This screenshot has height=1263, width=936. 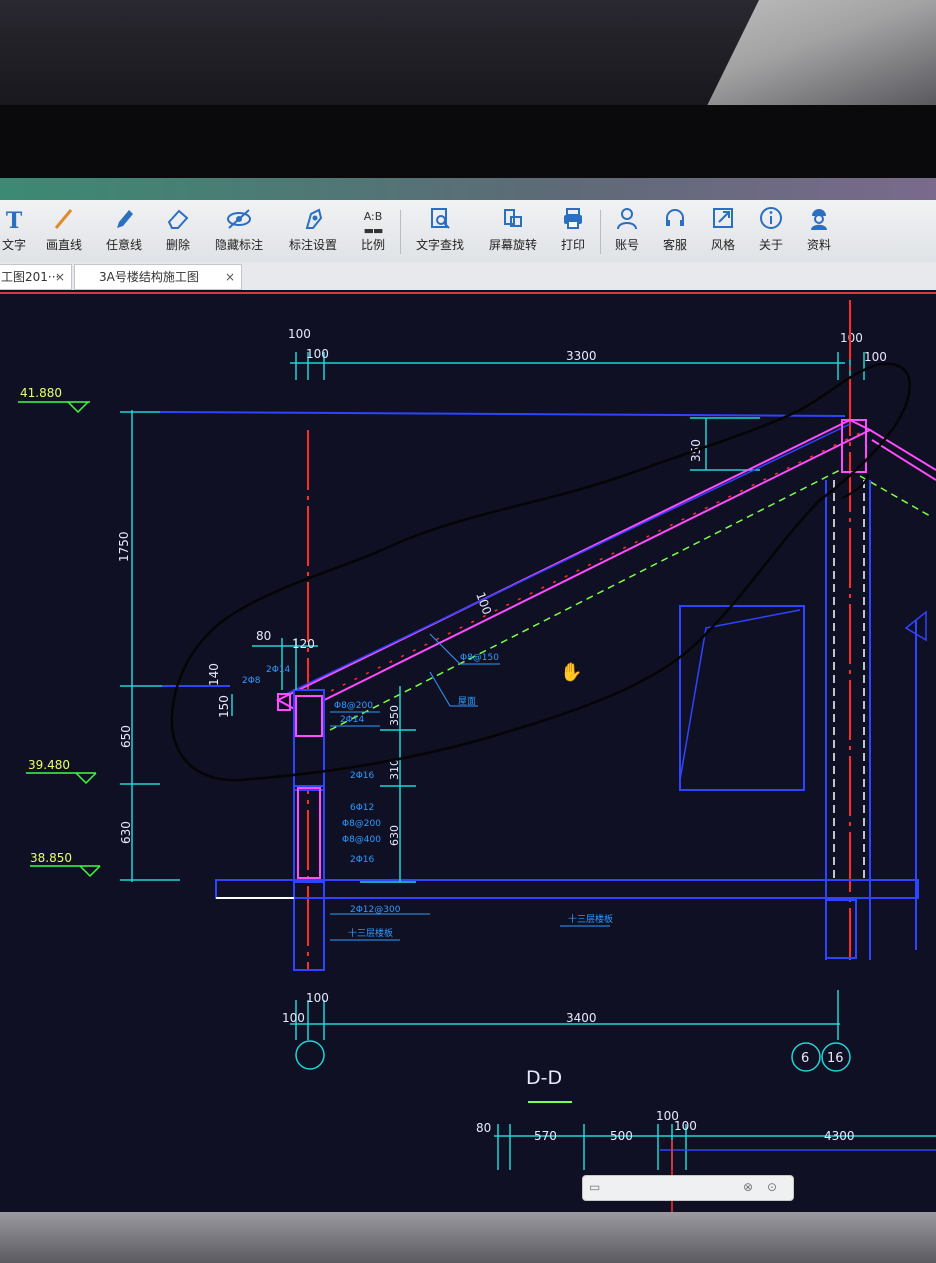 I want to click on headset-icon, so click(x=675, y=221).